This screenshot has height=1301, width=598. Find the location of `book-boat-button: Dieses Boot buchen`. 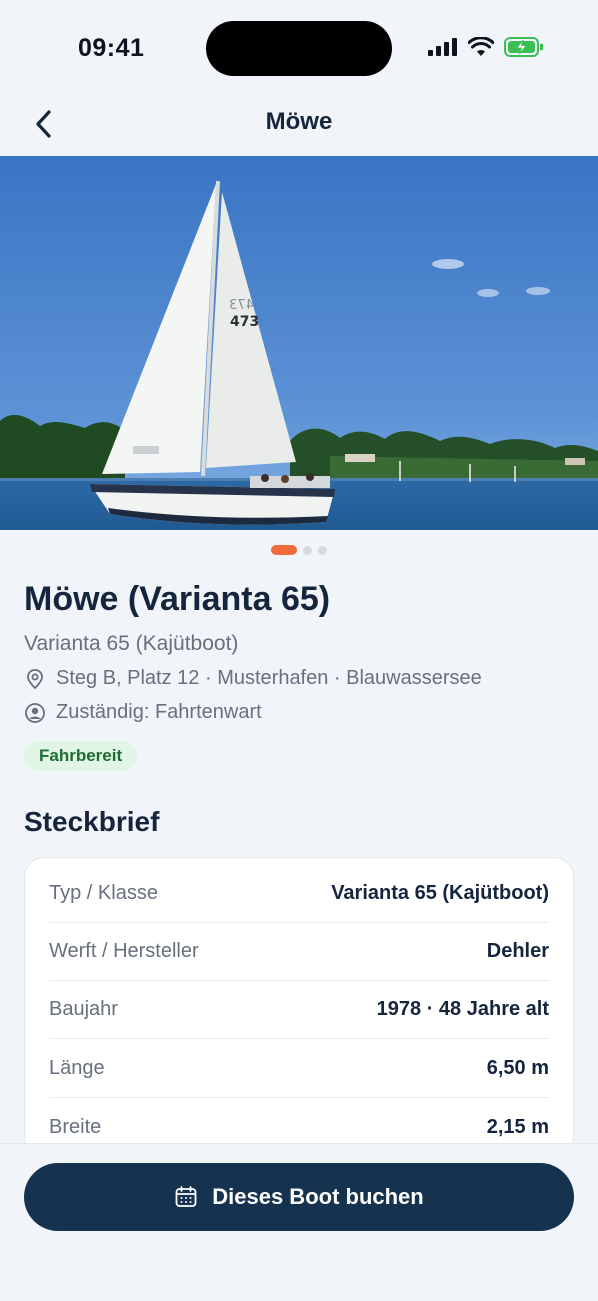

book-boat-button: Dieses Boot buchen is located at coordinates (299, 1197).